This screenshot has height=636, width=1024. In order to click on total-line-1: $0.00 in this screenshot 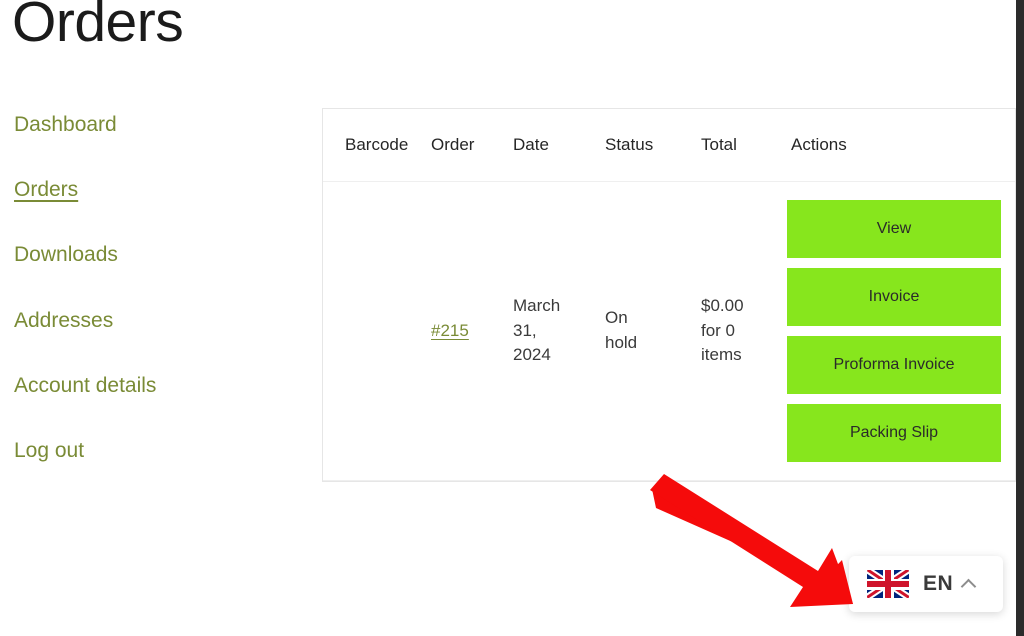, I will do `click(722, 306)`.